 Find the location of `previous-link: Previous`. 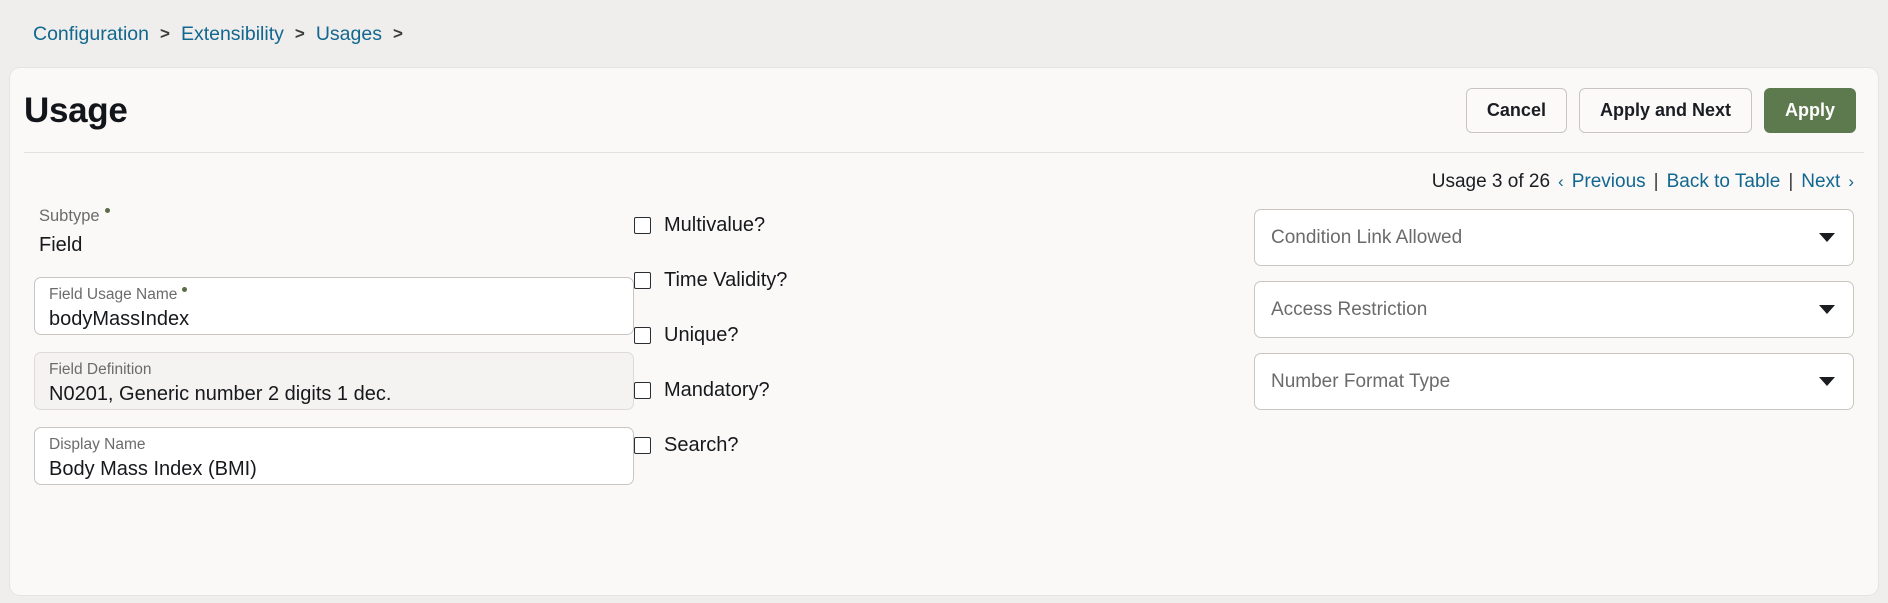

previous-link: Previous is located at coordinates (1609, 182).